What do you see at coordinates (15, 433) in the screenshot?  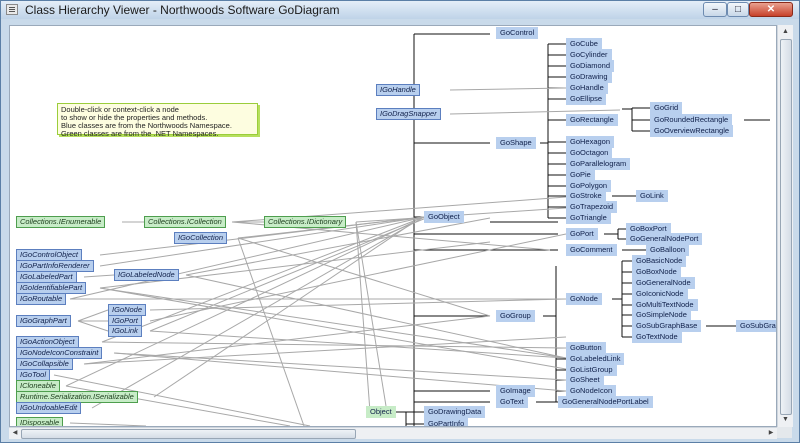 I see `scroll-left-arrow-icon: ◀` at bounding box center [15, 433].